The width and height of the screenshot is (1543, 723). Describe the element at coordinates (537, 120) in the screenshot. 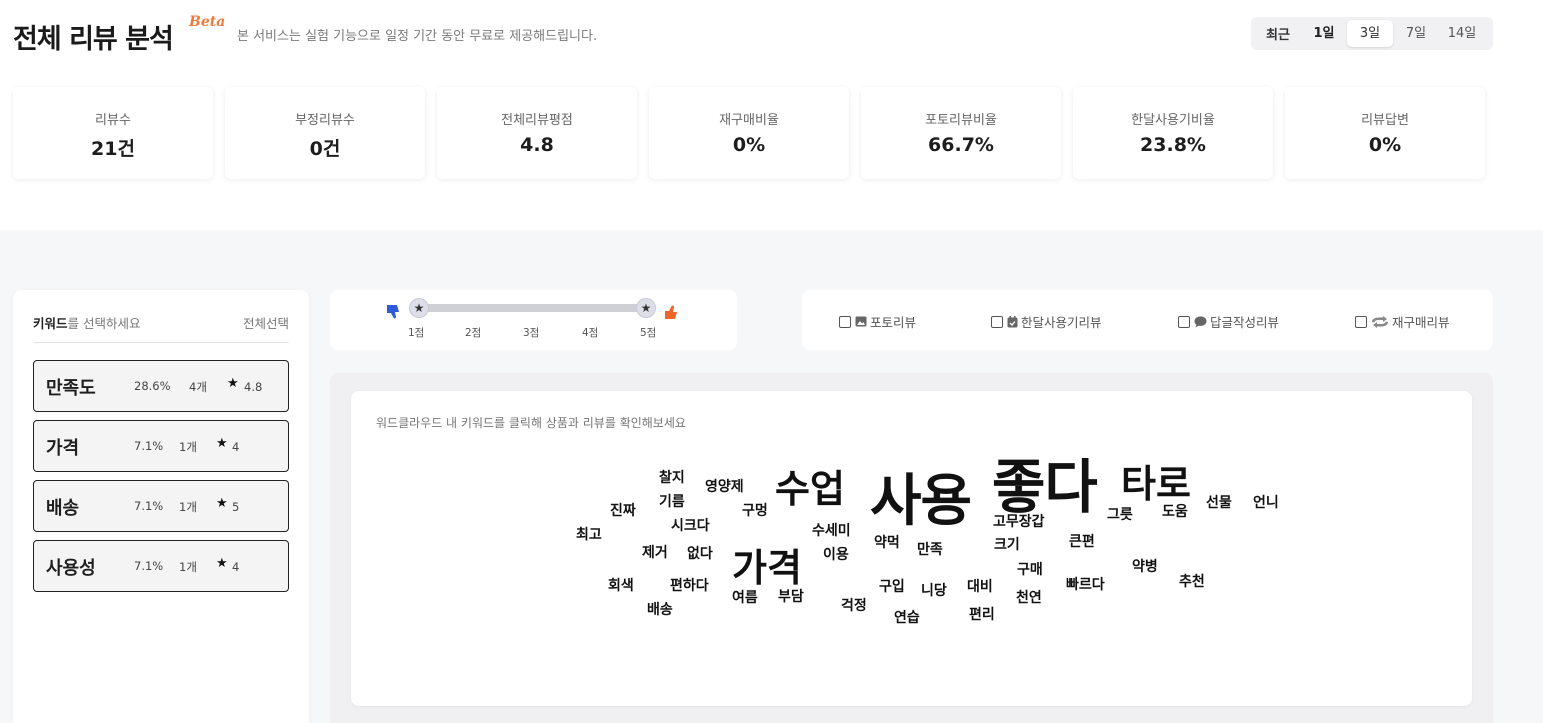

I see `stat-label: 전체리뷰평점` at that location.